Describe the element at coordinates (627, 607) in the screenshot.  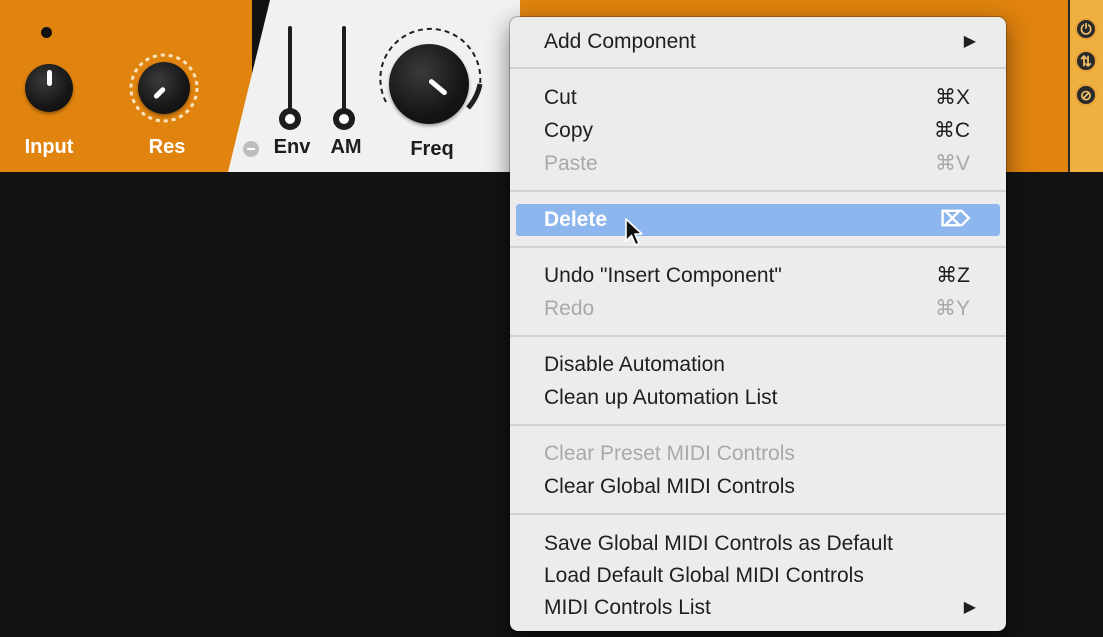
I see `menu-item-label: MIDI Controls List` at that location.